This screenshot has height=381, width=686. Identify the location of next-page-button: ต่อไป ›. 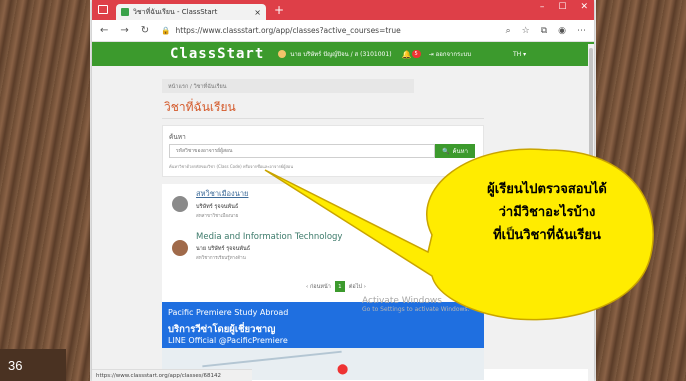
(357, 287).